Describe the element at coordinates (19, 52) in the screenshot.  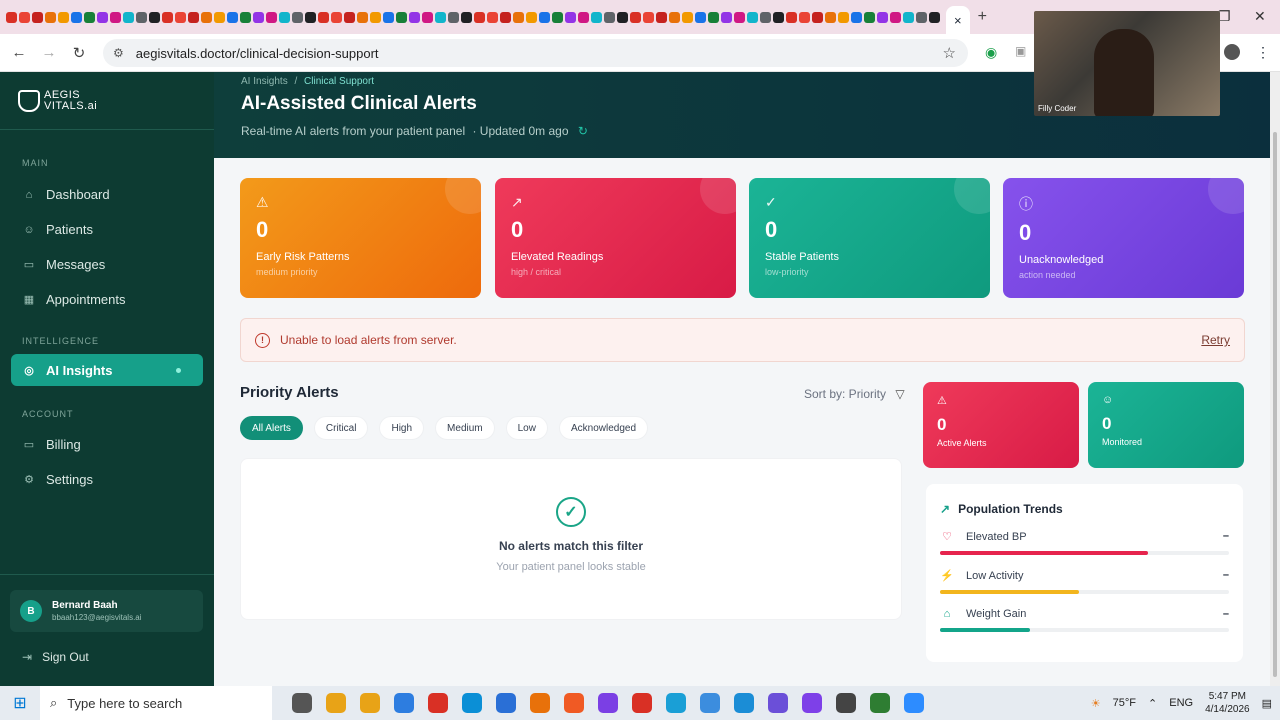
I see `back-icon: ←` at that location.